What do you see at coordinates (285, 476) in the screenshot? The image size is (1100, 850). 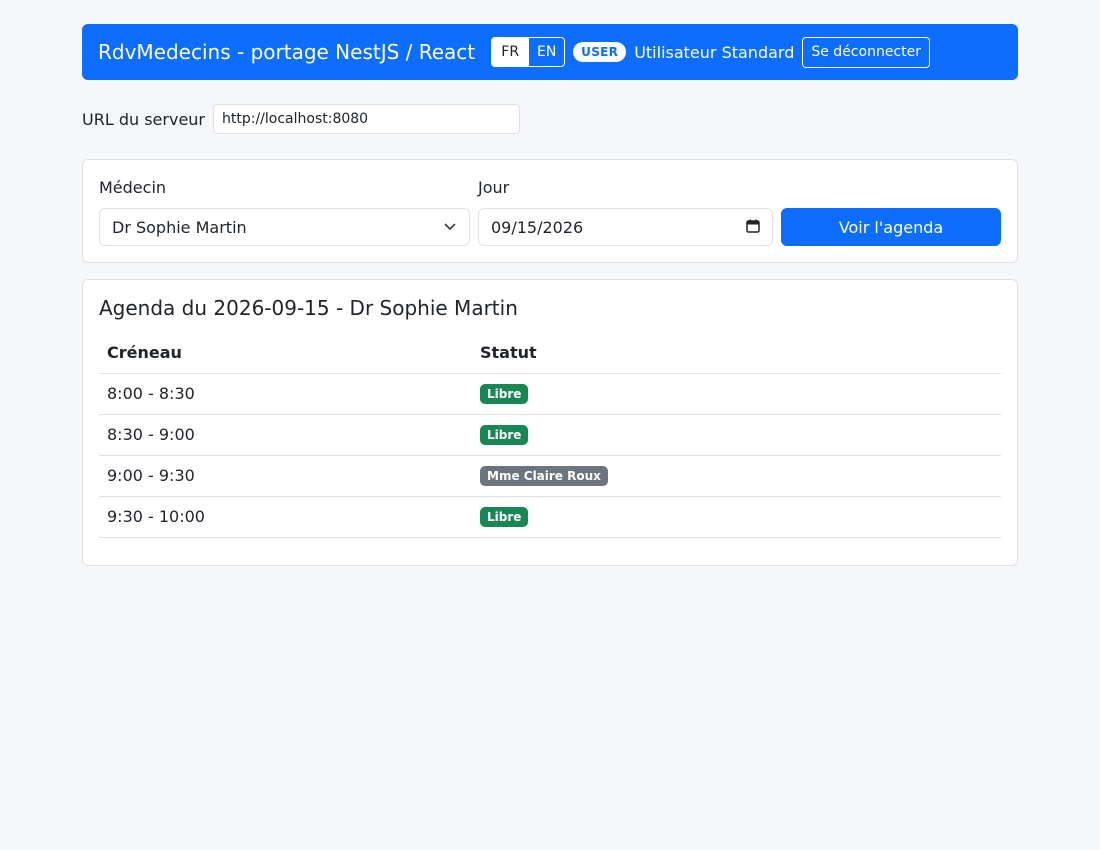 I see `slot-cell: 9:00 - 9:30` at bounding box center [285, 476].